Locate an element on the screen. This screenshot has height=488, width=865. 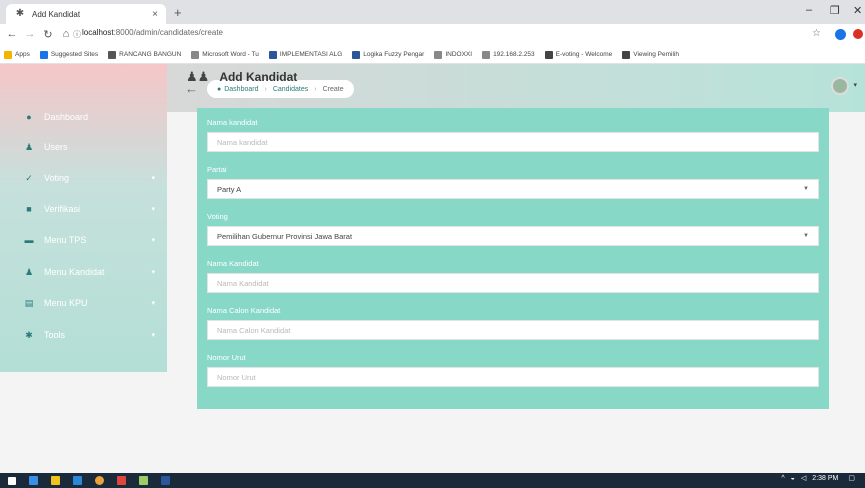
back-icon: ← is located at coordinates (12, 34).